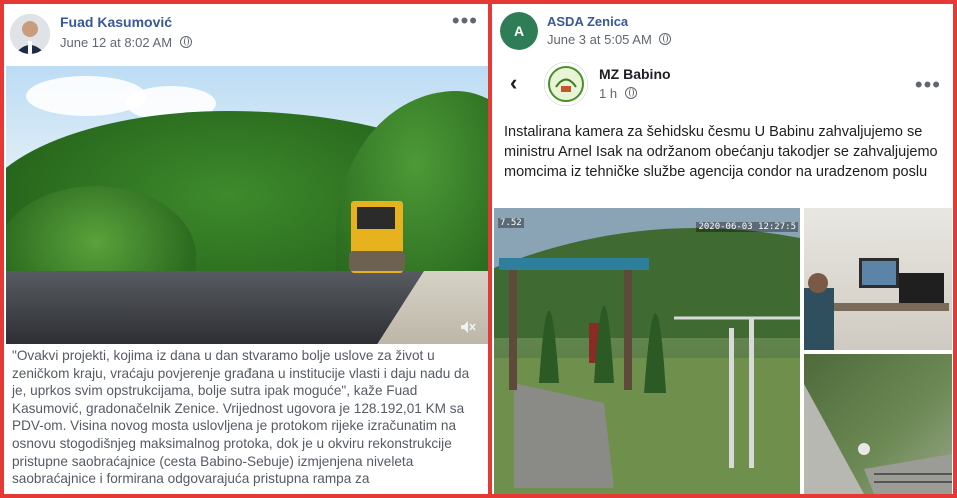  I want to click on shared-time-text: 1 h, so click(608, 93).